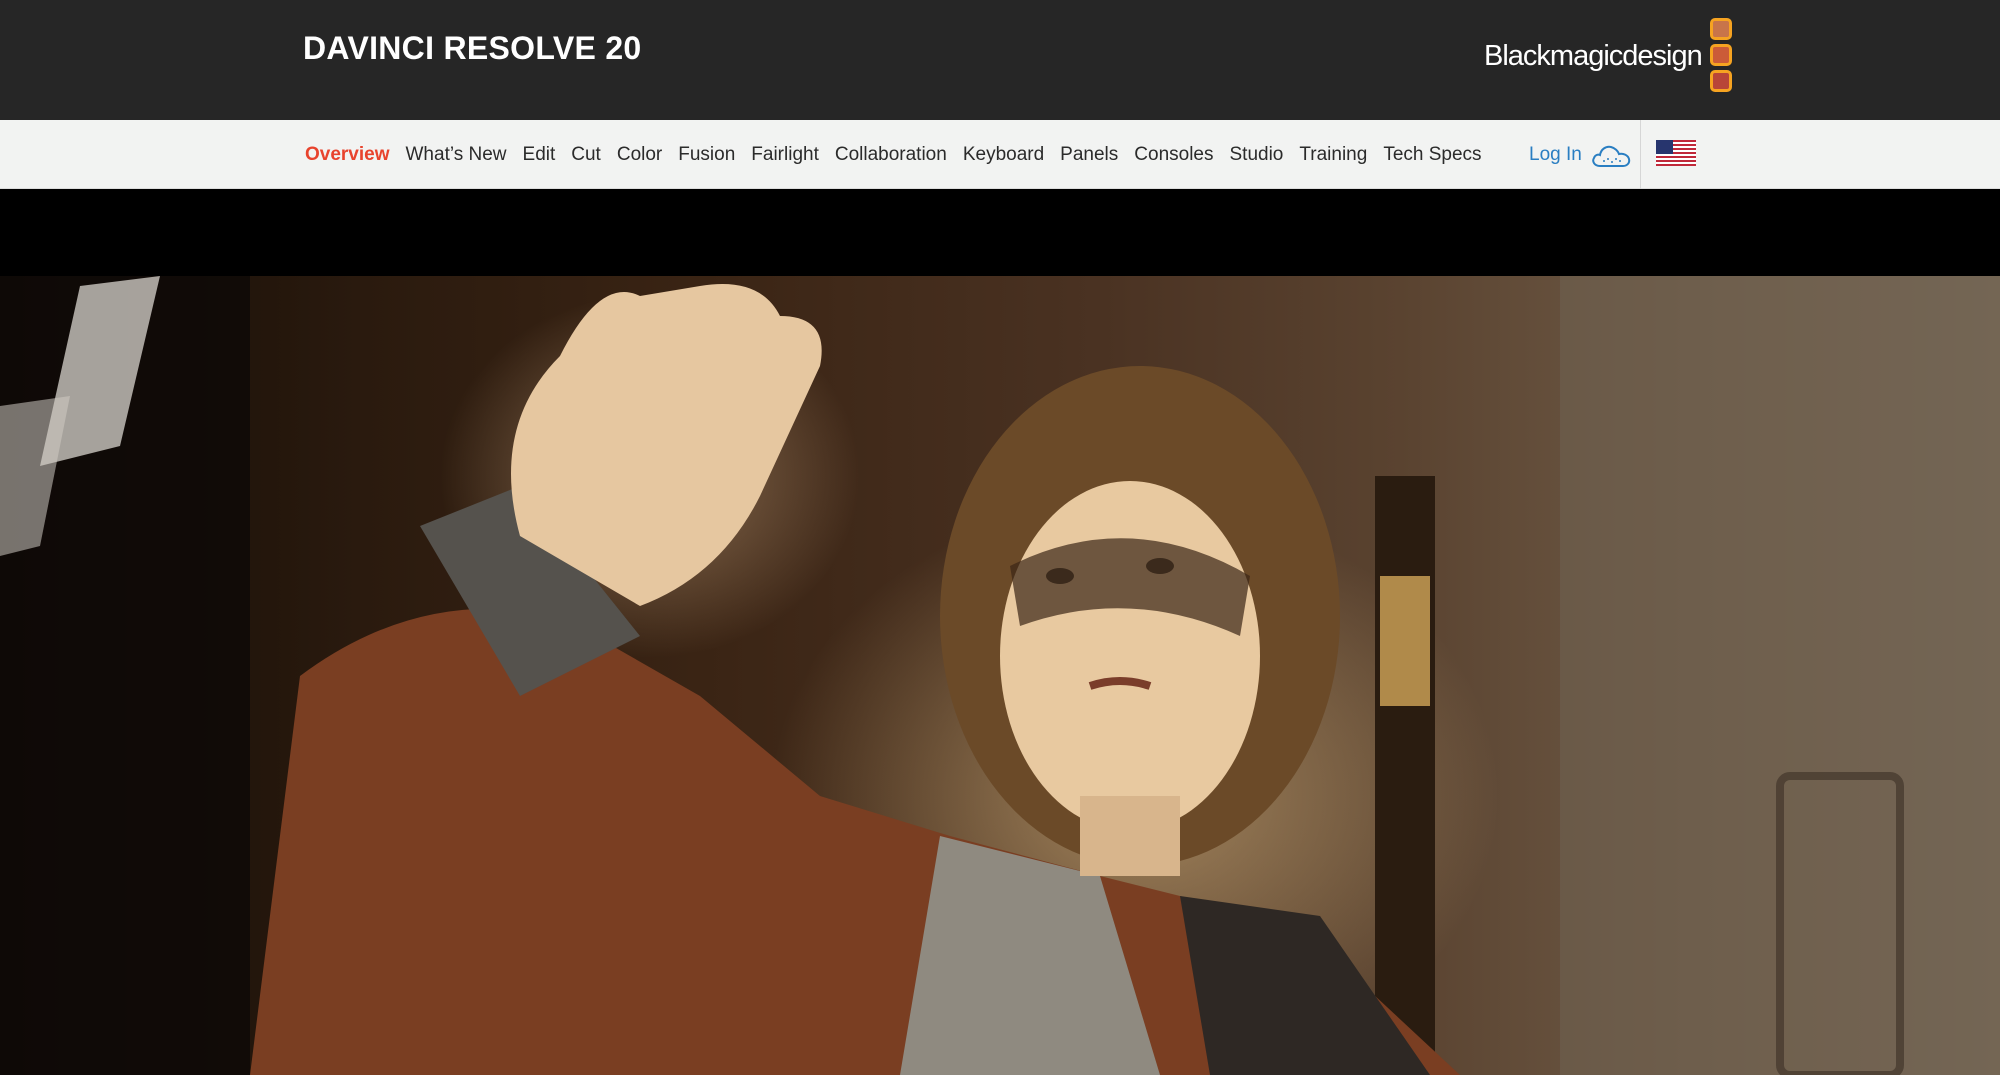  I want to click on brand-logo-text: Blackmagicdesign, so click(1593, 55).